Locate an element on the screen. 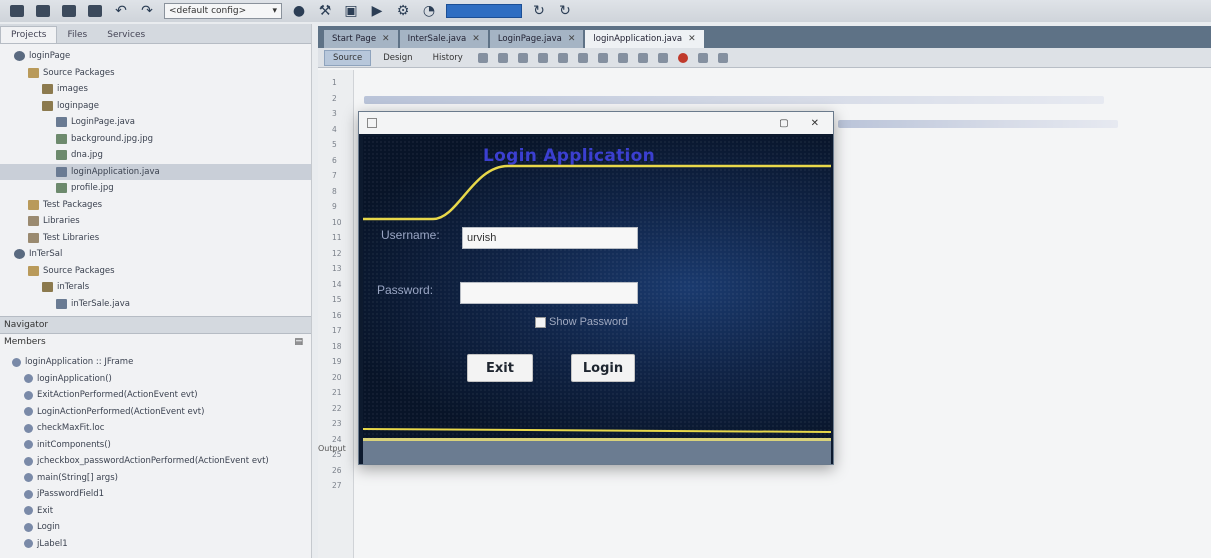  navigator-member: checkMaxFit.loc is located at coordinates (155, 428).